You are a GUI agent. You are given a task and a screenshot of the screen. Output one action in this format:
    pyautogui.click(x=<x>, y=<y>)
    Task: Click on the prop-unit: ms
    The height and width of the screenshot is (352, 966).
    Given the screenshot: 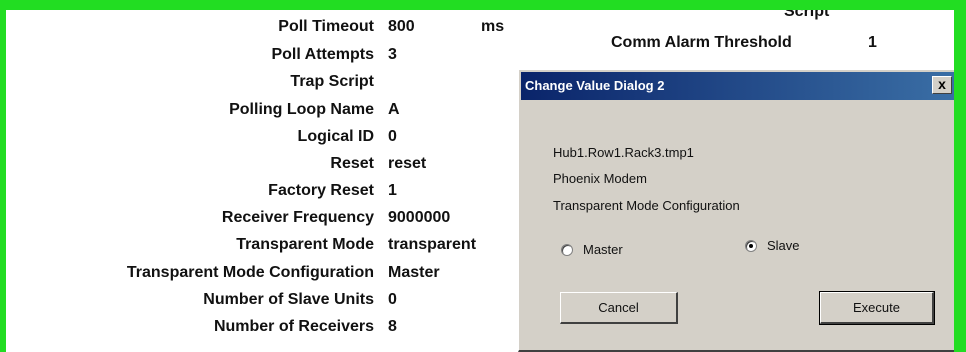 What is the action you would take?
    pyautogui.click(x=493, y=26)
    